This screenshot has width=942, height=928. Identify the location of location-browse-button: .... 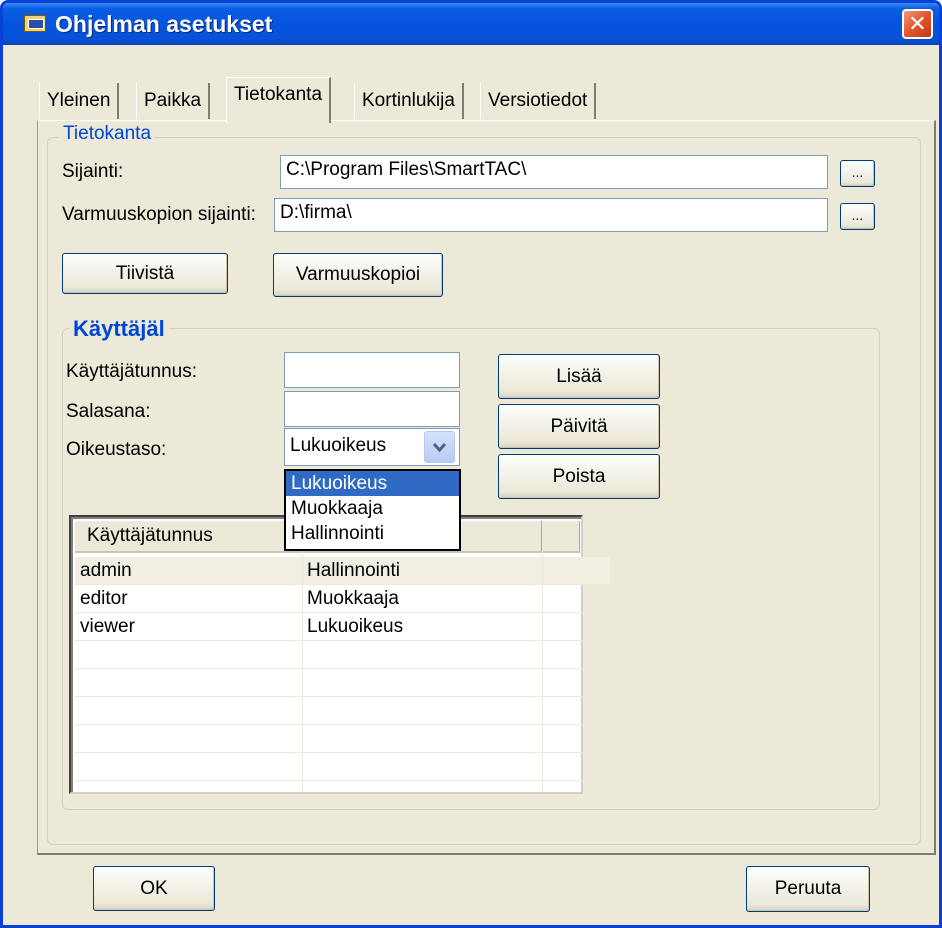
(857, 173).